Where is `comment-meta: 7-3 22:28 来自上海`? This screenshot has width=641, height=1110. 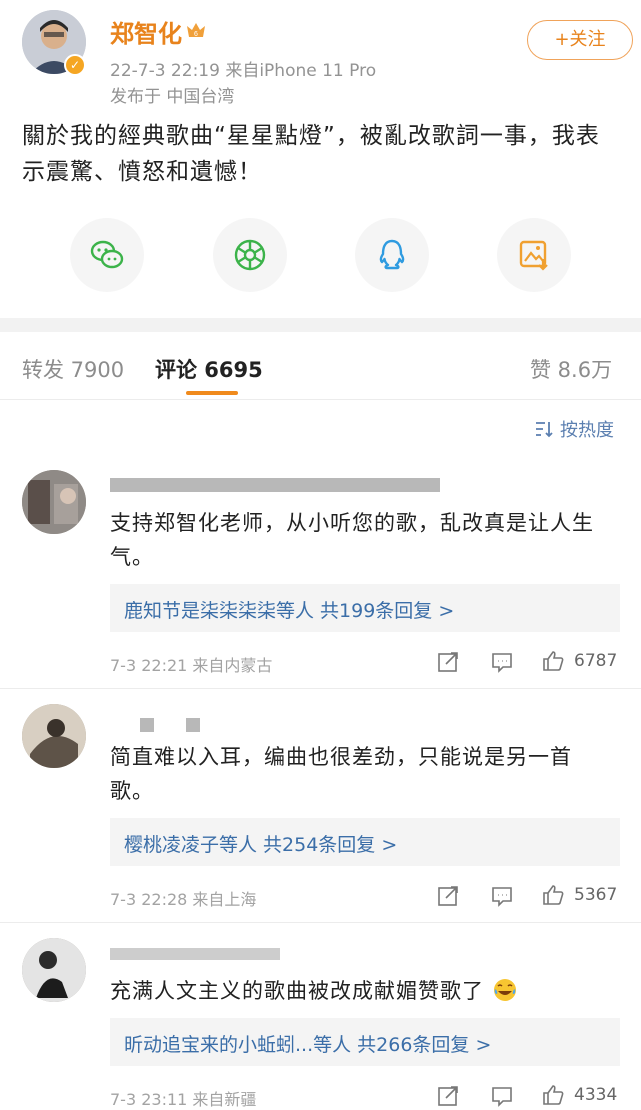
comment-meta: 7-3 22:28 来自上海 is located at coordinates (183, 899).